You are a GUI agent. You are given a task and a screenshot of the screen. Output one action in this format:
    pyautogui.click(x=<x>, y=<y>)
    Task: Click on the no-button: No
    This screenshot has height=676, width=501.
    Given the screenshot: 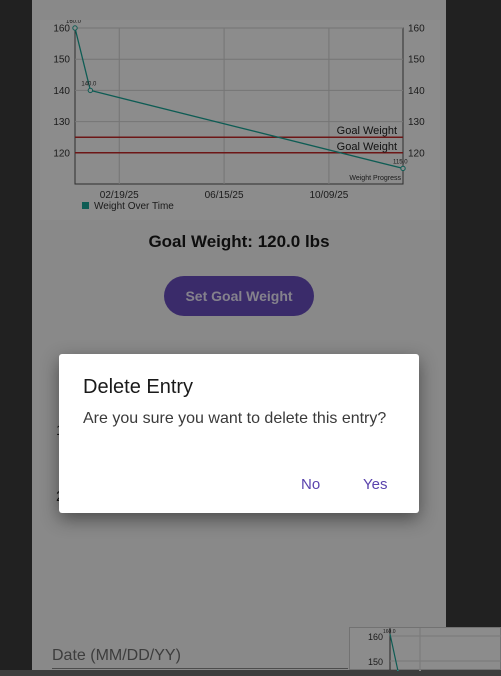 What is the action you would take?
    pyautogui.click(x=310, y=484)
    